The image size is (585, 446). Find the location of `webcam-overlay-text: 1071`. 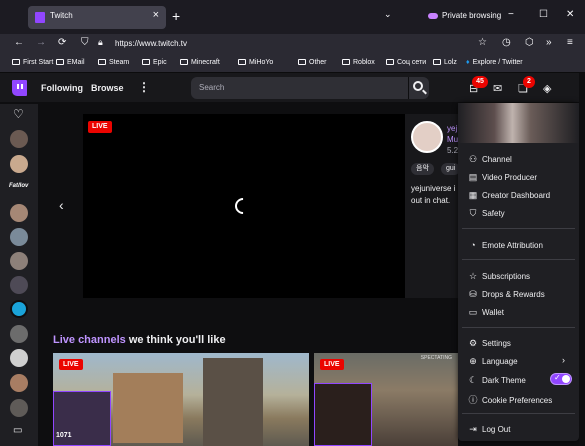

webcam-overlay-text: 1071 is located at coordinates (64, 435).